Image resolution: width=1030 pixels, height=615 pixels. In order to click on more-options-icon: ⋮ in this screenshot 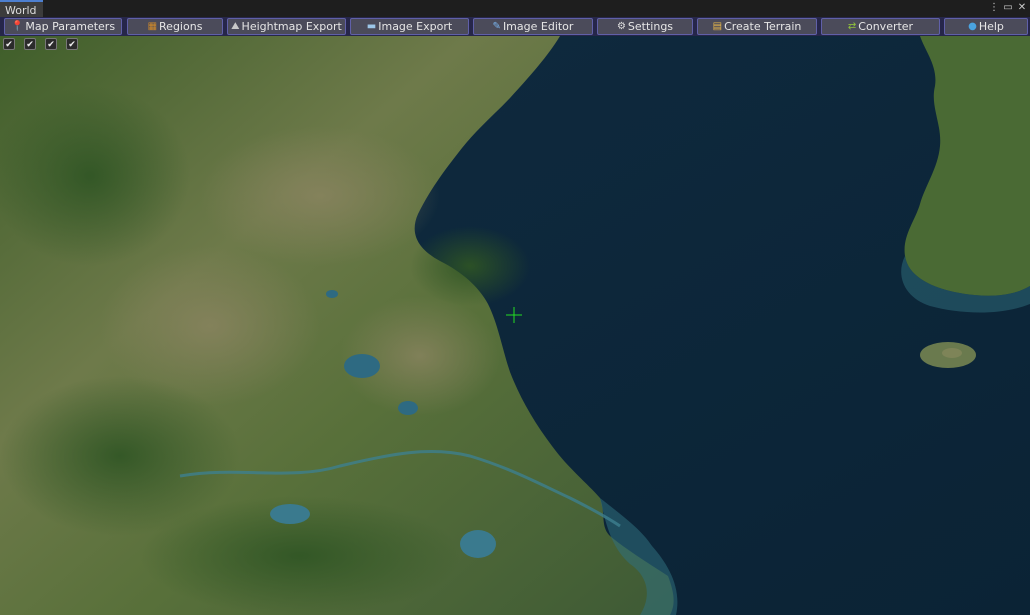, I will do `click(994, 8)`.